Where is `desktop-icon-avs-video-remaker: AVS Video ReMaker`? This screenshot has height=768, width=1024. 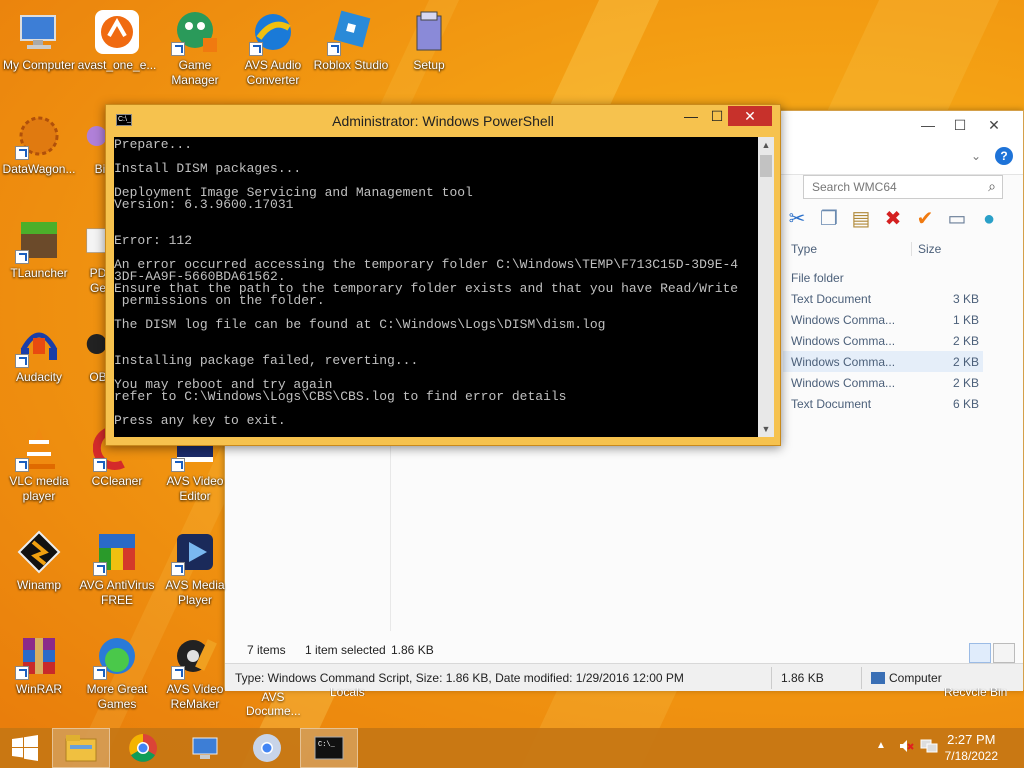 desktop-icon-avs-video-remaker: AVS Video ReMaker is located at coordinates (195, 676).